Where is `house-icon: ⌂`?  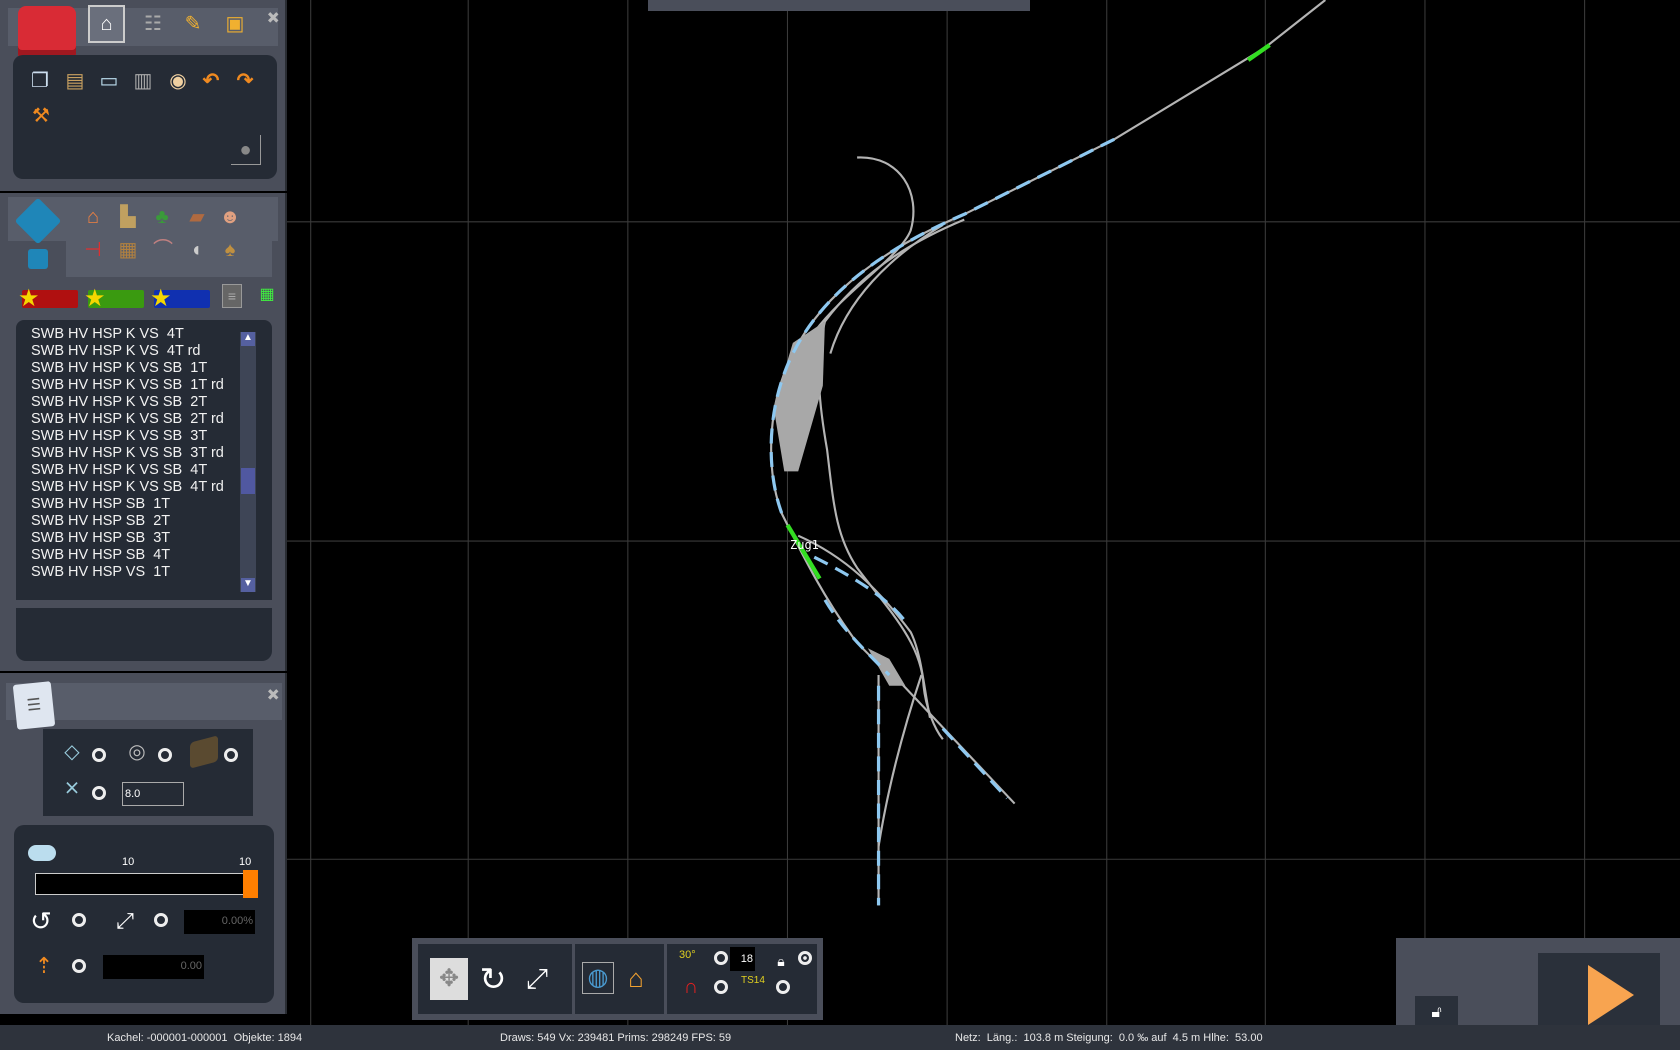 house-icon: ⌂ is located at coordinates (93, 217).